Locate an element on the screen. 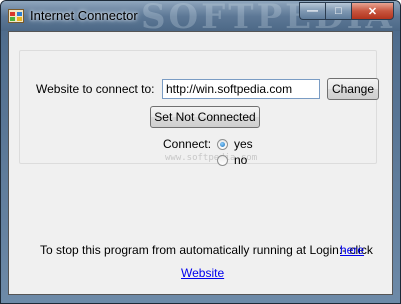 The image size is (401, 304). close-button: ✕ is located at coordinates (372, 11).